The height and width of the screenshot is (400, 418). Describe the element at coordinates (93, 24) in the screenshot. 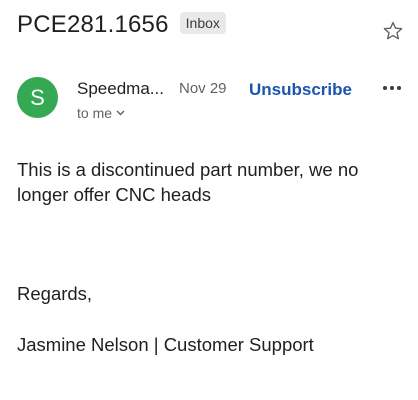

I see `email-subject: PCE281.1656` at that location.